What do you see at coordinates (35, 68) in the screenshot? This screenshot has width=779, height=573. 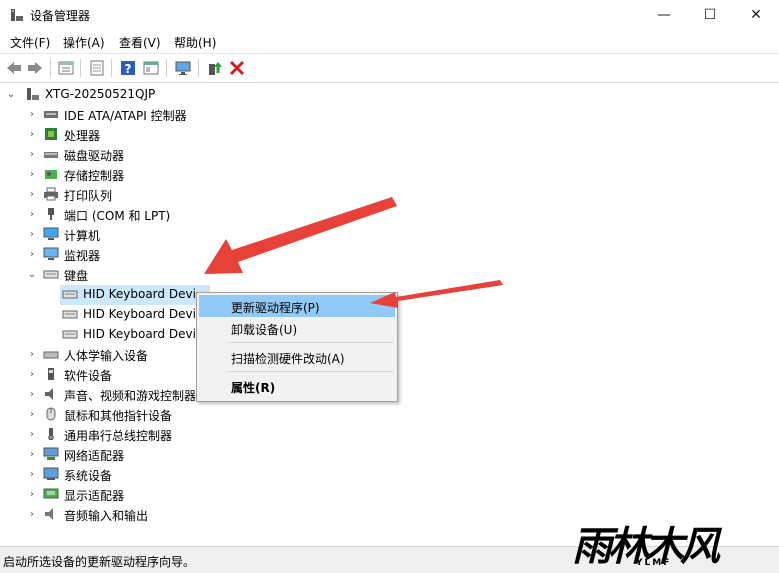 I see `forward-icon` at bounding box center [35, 68].